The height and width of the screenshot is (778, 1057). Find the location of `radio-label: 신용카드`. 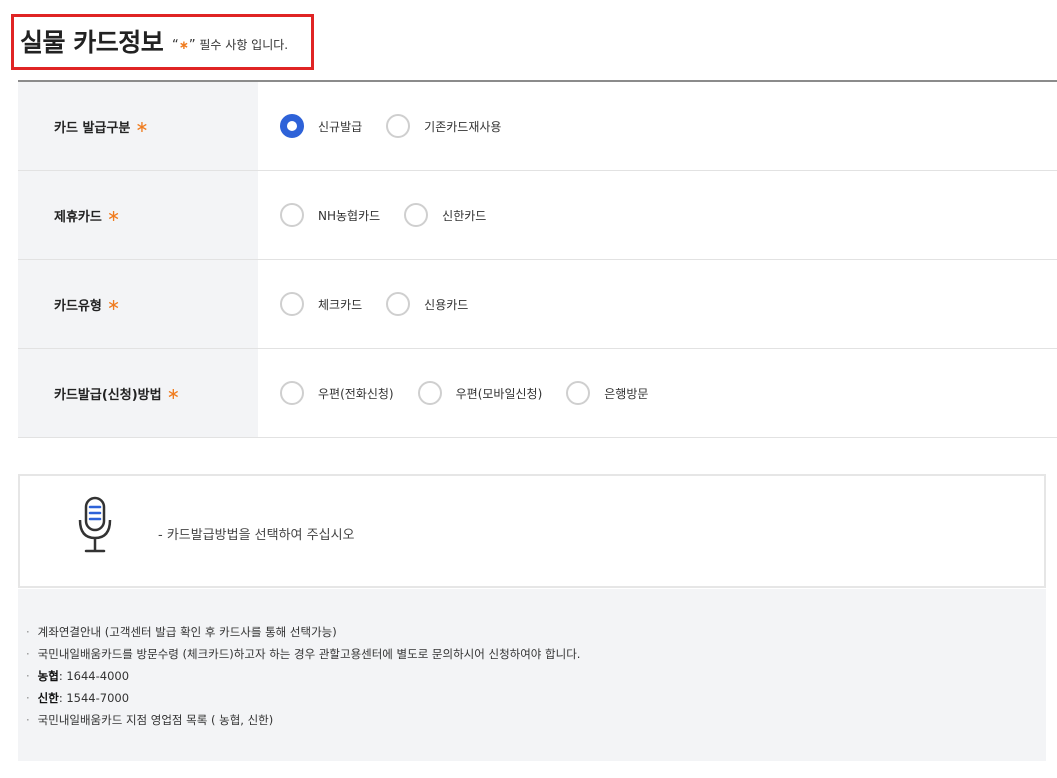

radio-label: 신용카드 is located at coordinates (446, 304).